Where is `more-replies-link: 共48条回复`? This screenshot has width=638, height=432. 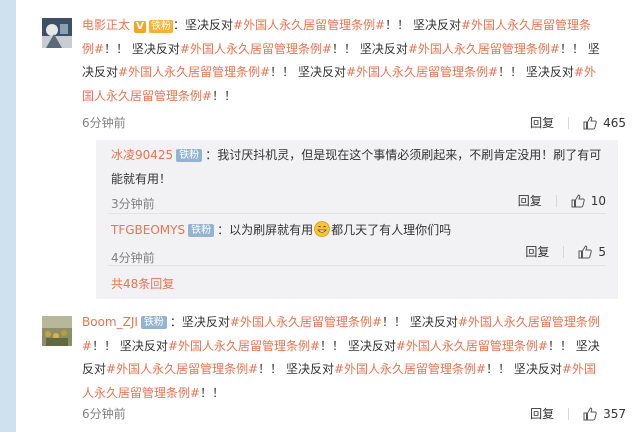 more-replies-link: 共48条回复 is located at coordinates (142, 283).